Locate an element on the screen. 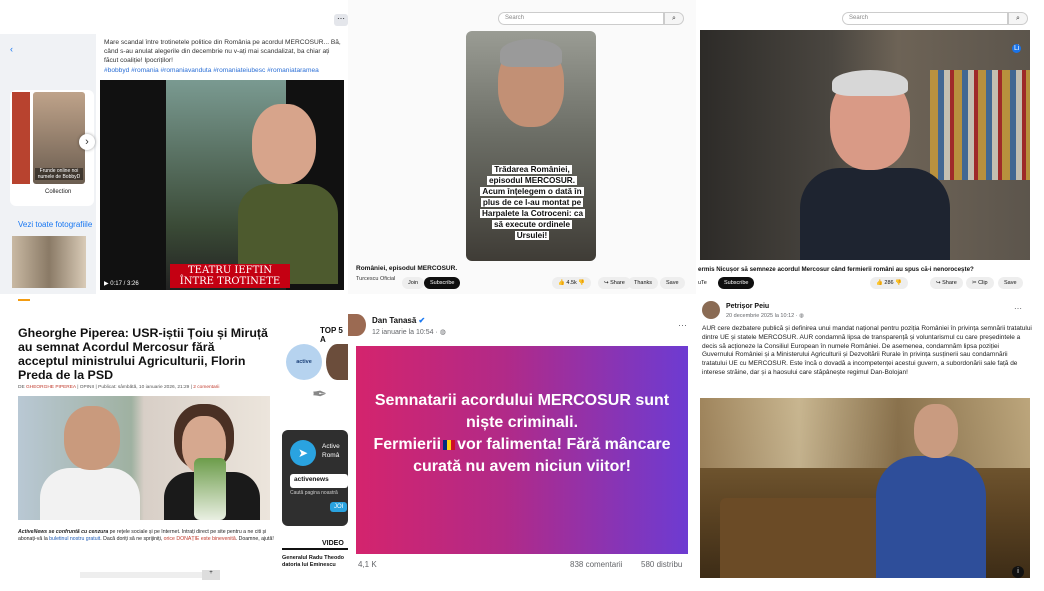  share-icon: ↪ is located at coordinates (938, 283).